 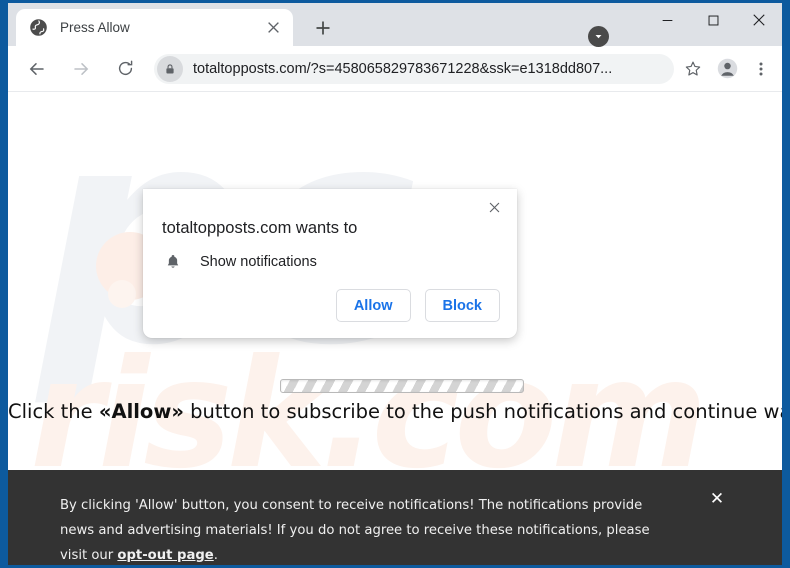 What do you see at coordinates (260, 228) in the screenshot?
I see `dialog-title: totaltopposts.com wants to` at bounding box center [260, 228].